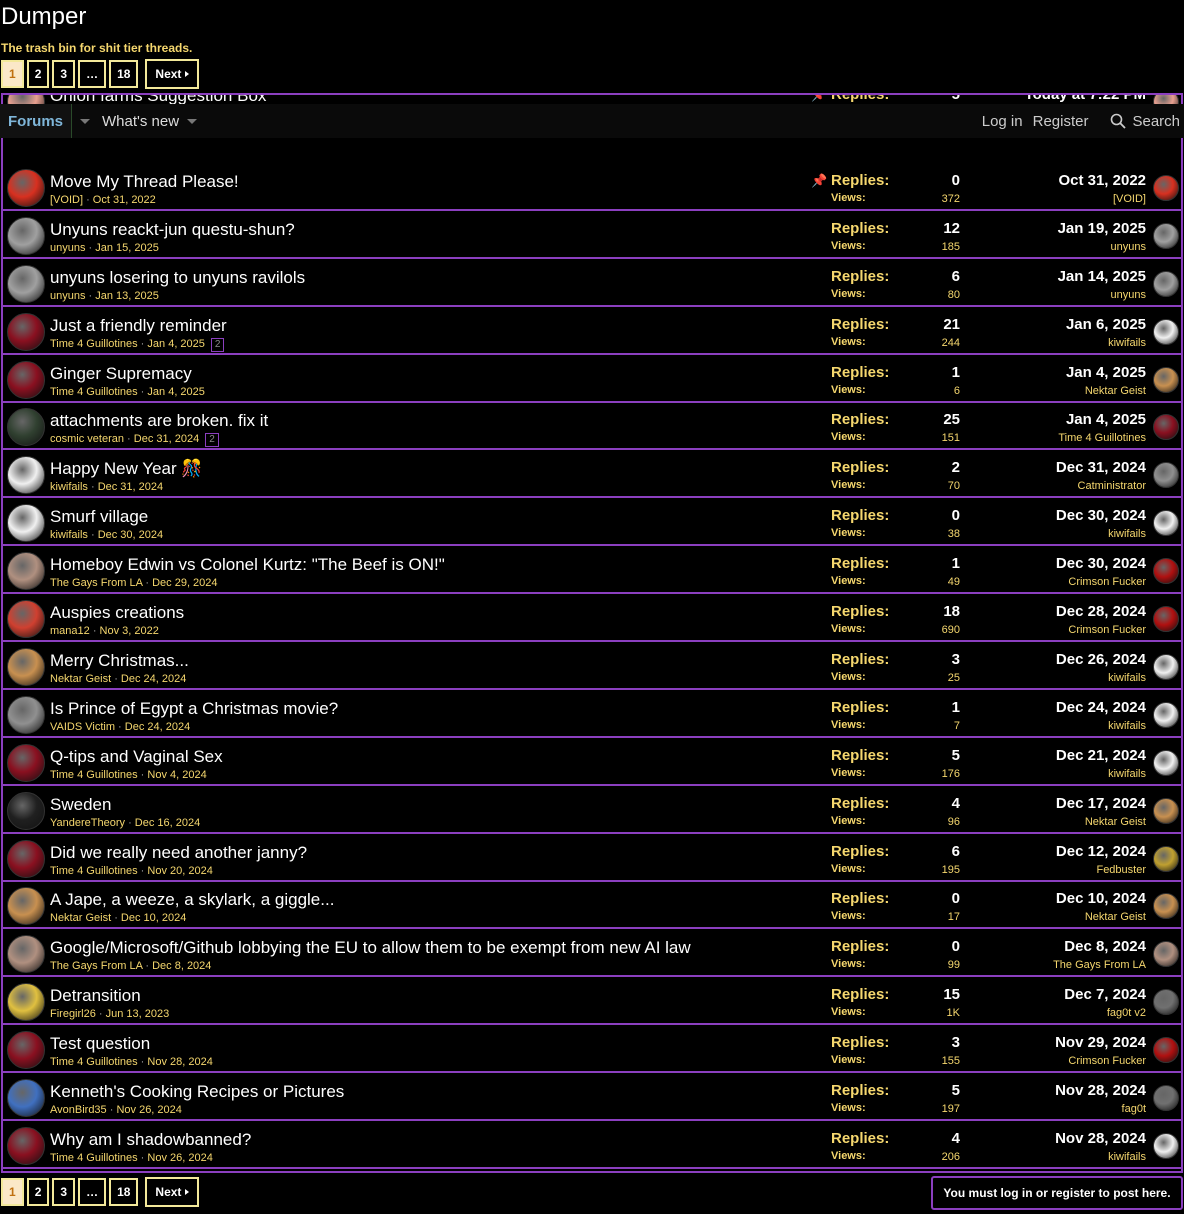 Image resolution: width=1184 pixels, height=1214 pixels. What do you see at coordinates (117, 613) in the screenshot?
I see `thread-title: Auspies creations` at bounding box center [117, 613].